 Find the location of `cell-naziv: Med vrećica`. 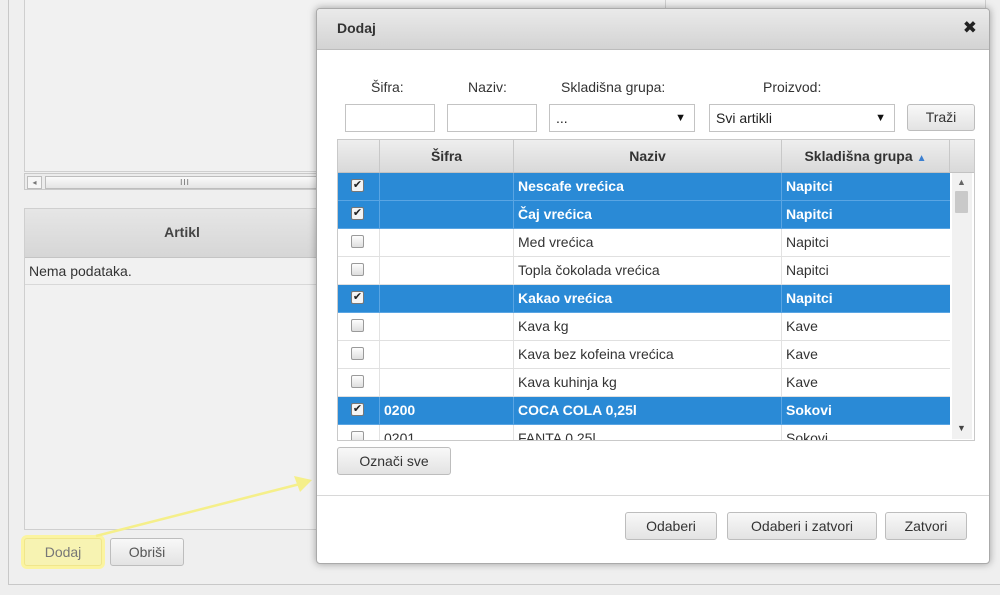

cell-naziv: Med vrećica is located at coordinates (648, 242).